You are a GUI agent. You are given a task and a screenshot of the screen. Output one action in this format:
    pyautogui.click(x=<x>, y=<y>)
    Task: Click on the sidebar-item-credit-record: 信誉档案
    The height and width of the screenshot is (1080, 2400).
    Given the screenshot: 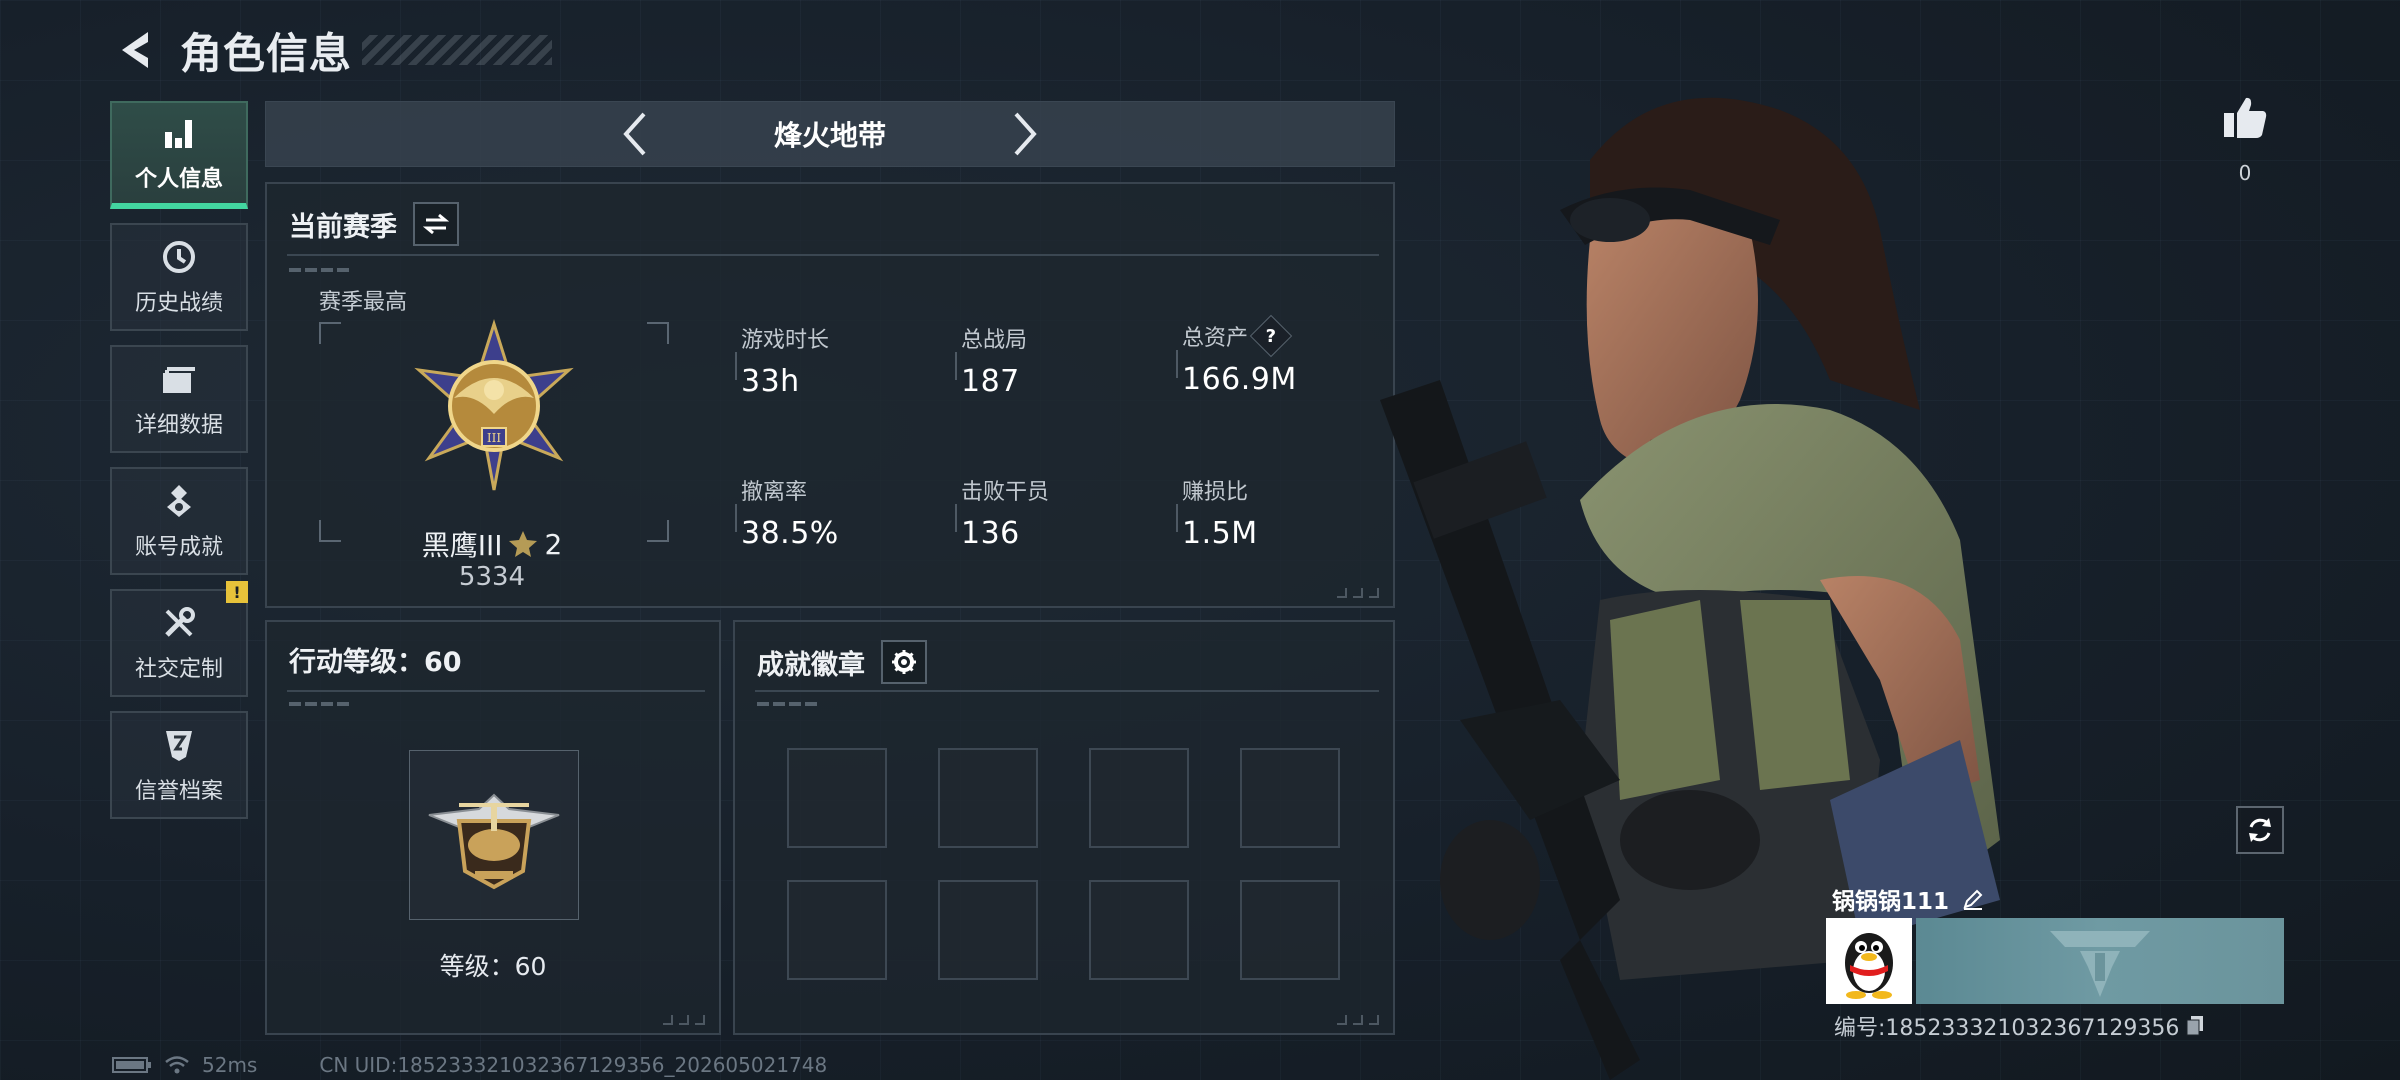 What is the action you would take?
    pyautogui.click(x=179, y=765)
    